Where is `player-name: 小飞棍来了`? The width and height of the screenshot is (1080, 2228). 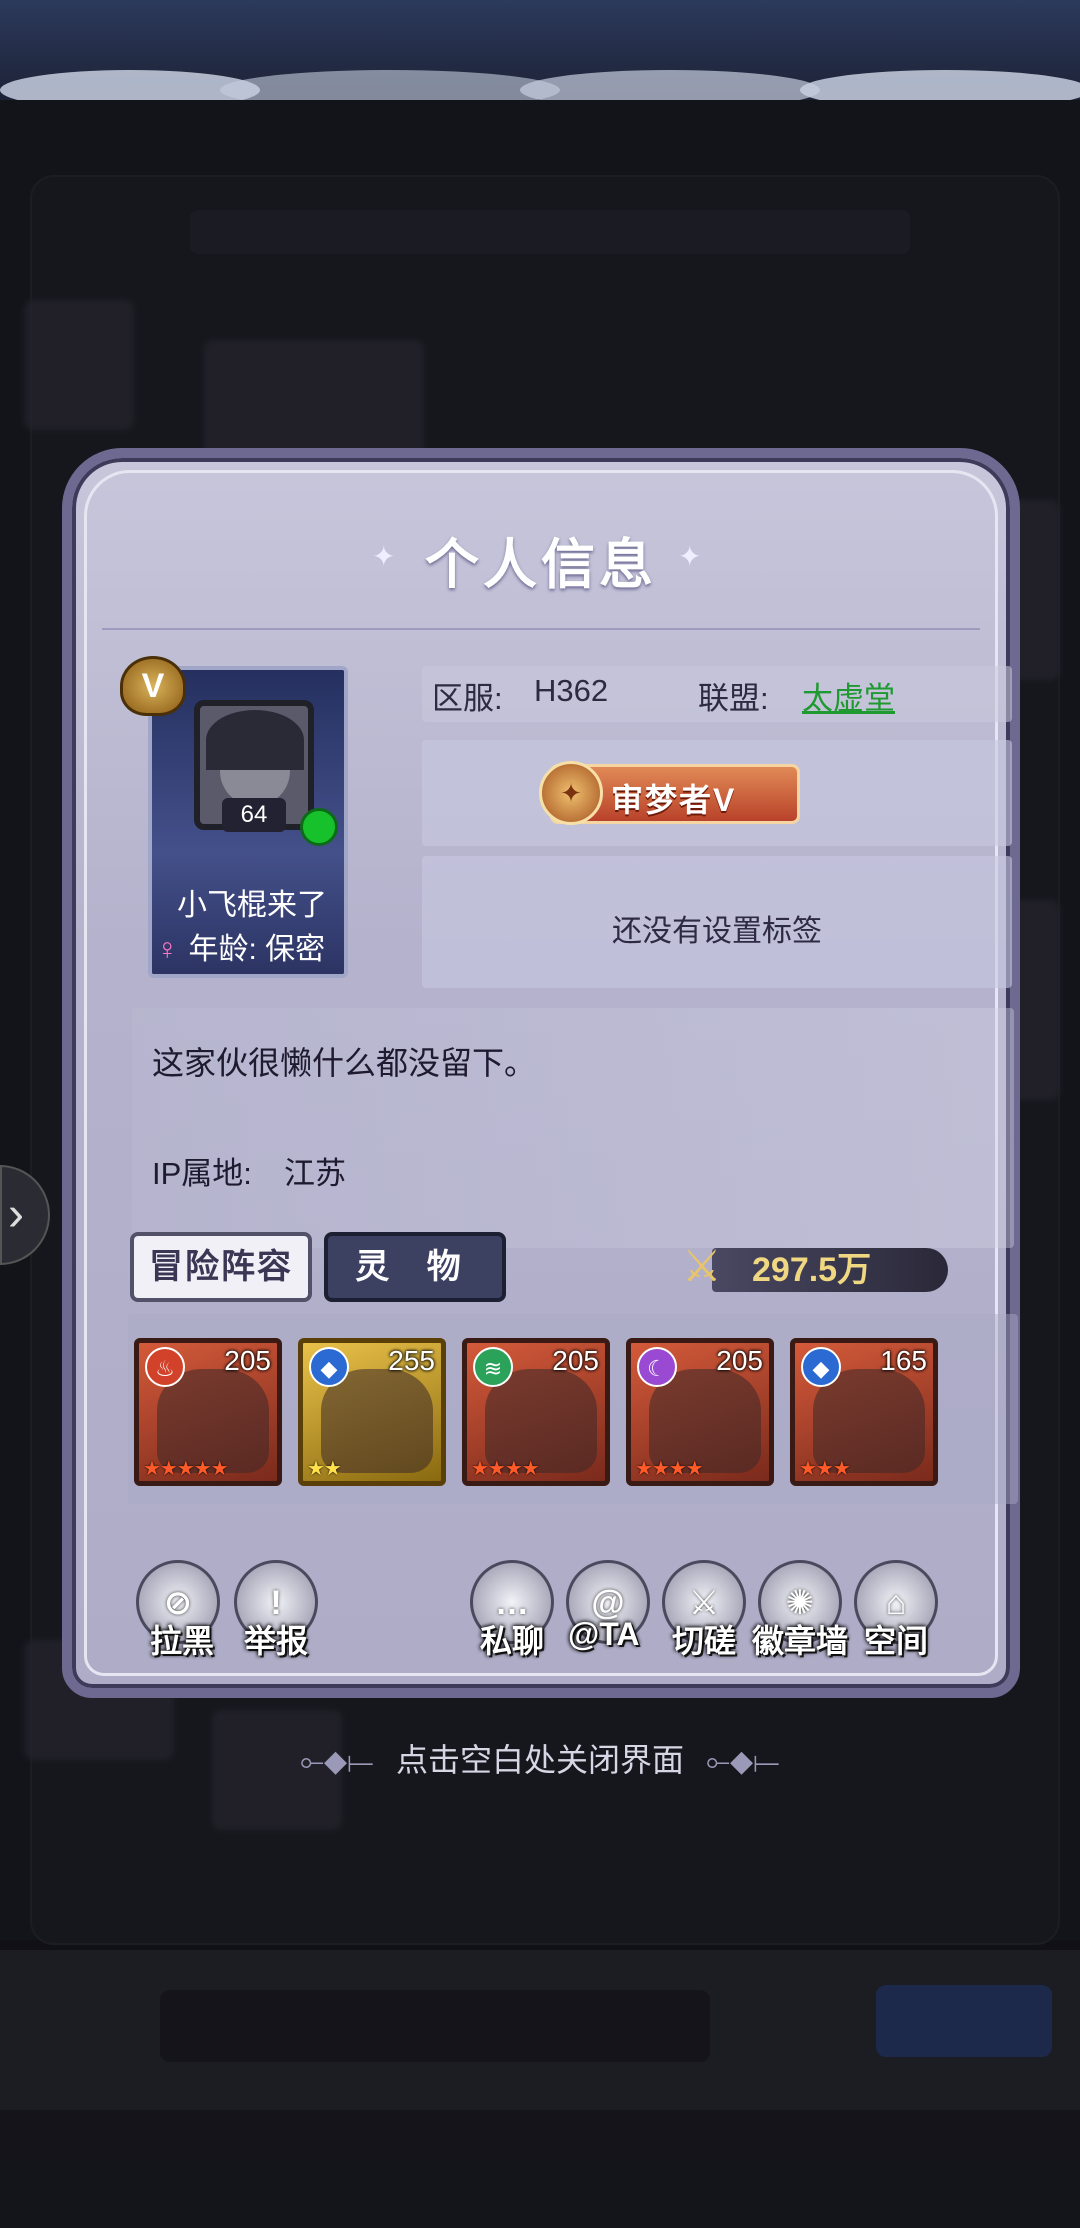 player-name: 小飞棍来了 is located at coordinates (252, 905).